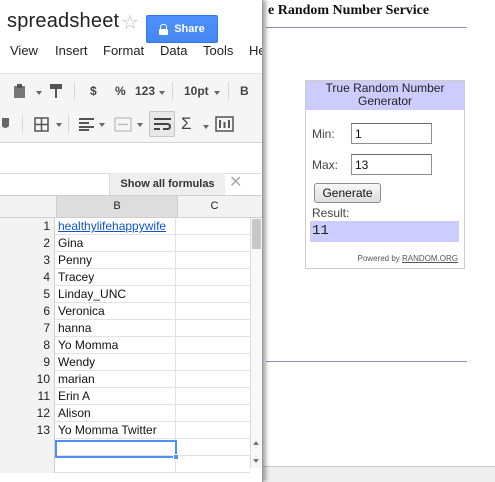 Image resolution: width=495 pixels, height=482 pixels. What do you see at coordinates (186, 124) in the screenshot?
I see `sum-function-icon: Σ` at bounding box center [186, 124].